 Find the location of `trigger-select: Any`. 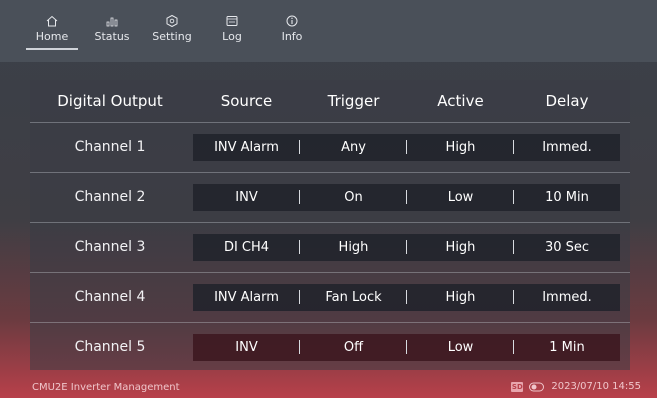

trigger-select: Any is located at coordinates (353, 147).